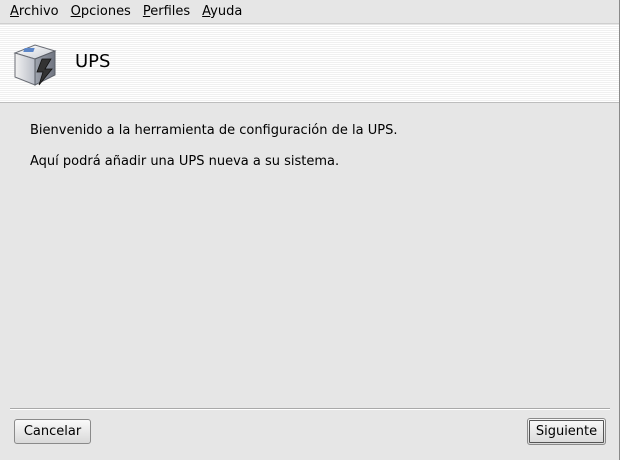 The width and height of the screenshot is (620, 460). What do you see at coordinates (310, 12) in the screenshot?
I see `menu-bar: Archivo Opciones Perfiles Ayuda` at bounding box center [310, 12].